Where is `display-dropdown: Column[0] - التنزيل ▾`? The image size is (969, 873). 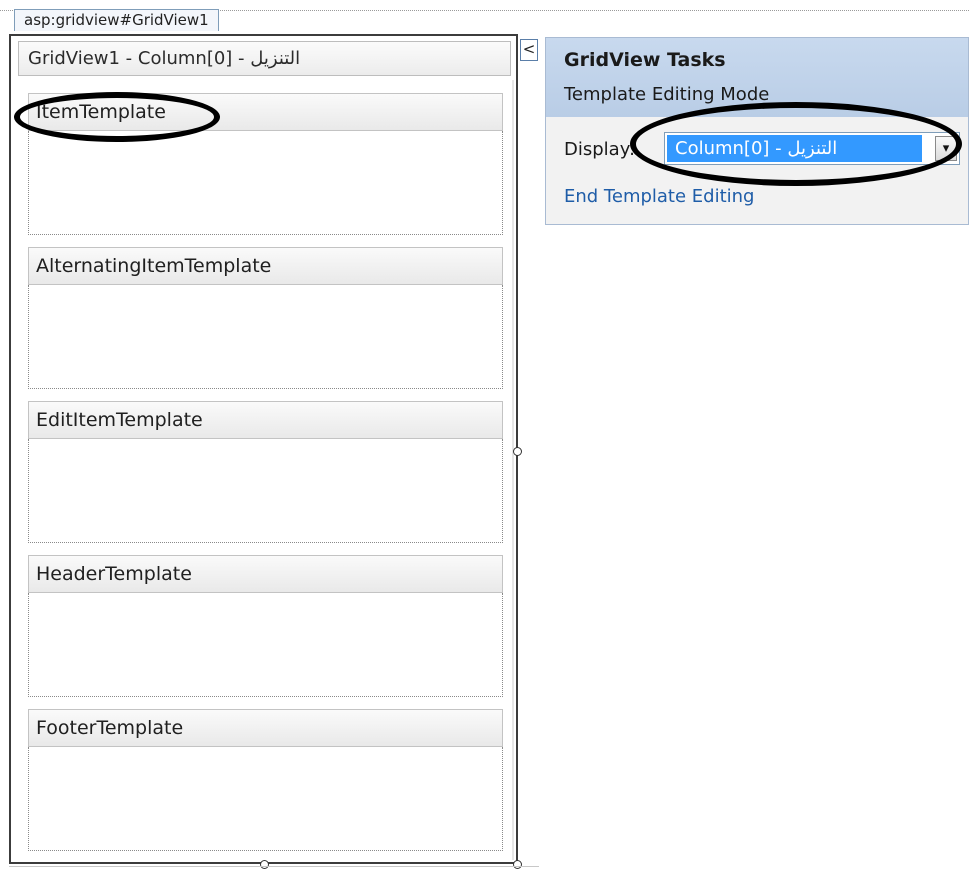
display-dropdown: Column[0] - التنزيل ▾ is located at coordinates (812, 148).